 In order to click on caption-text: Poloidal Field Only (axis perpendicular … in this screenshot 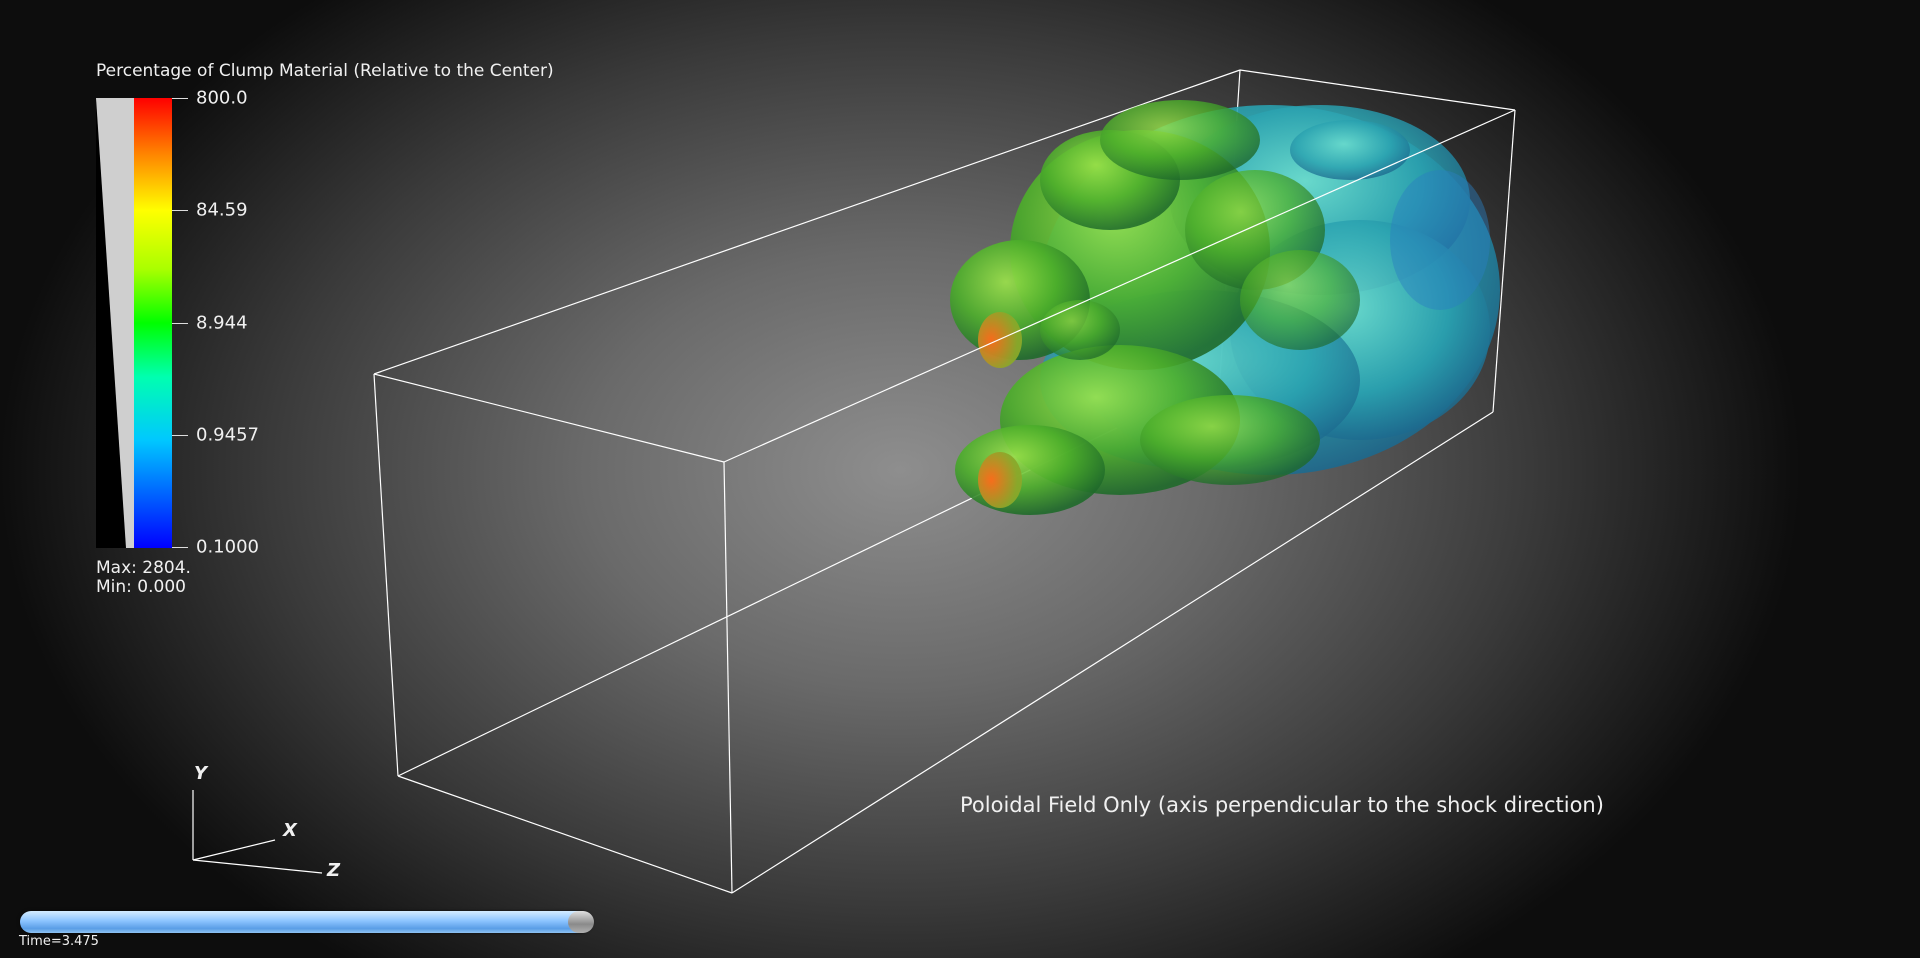, I will do `click(1282, 805)`.